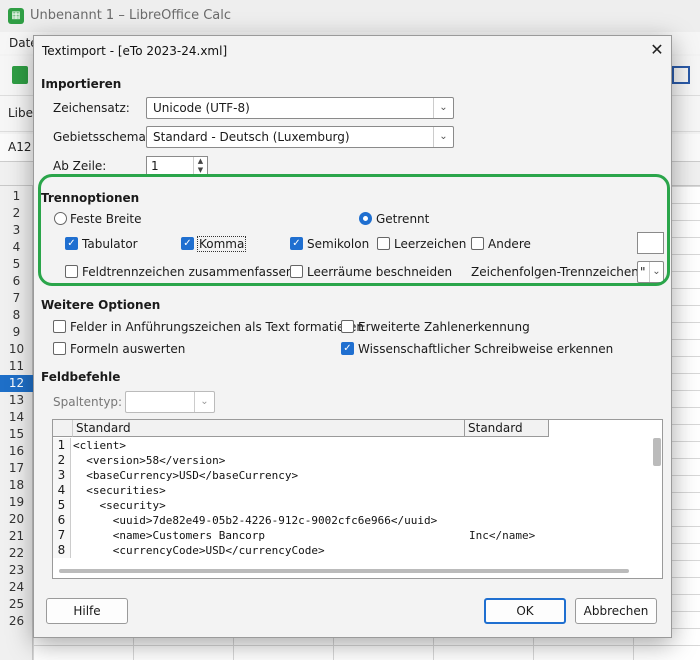 This screenshot has width=700, height=660. Describe the element at coordinates (177, 166) in the screenshot. I see `from-row-stepper: 1 ▲ ▼` at that location.